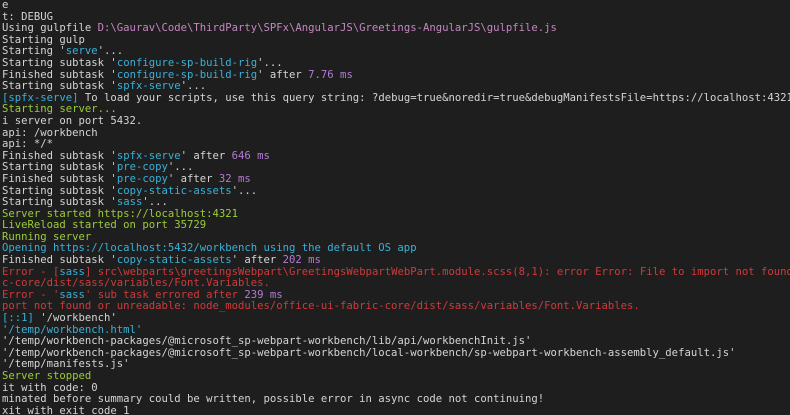  What do you see at coordinates (250, 156) in the screenshot?
I see `terminal-text-segment: 646 ms` at bounding box center [250, 156].